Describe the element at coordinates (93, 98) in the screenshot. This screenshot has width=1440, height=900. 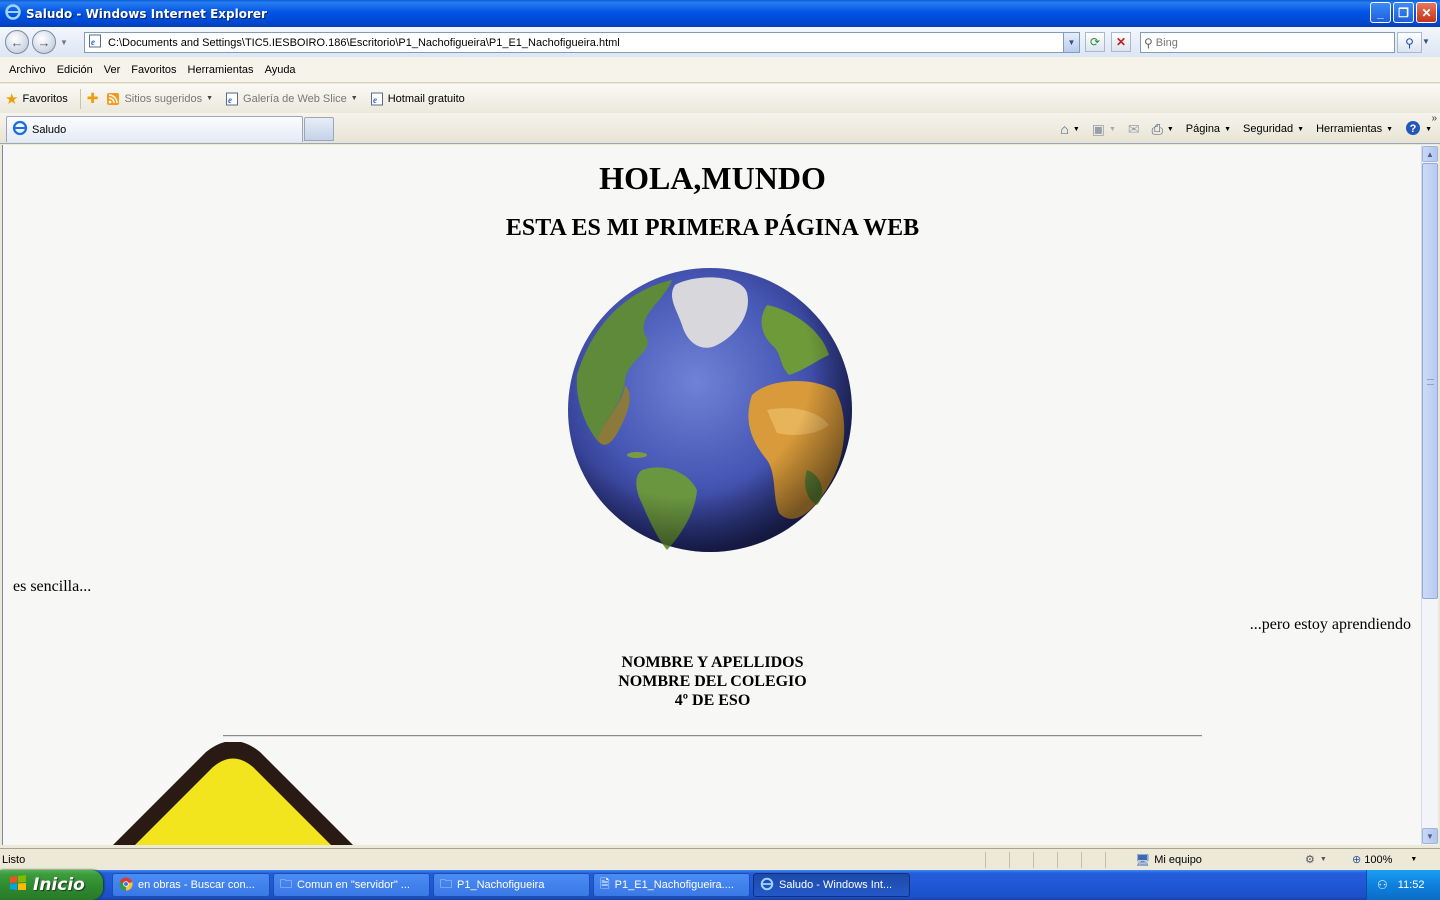
I see `add-to-favorites-icon: ✚` at that location.